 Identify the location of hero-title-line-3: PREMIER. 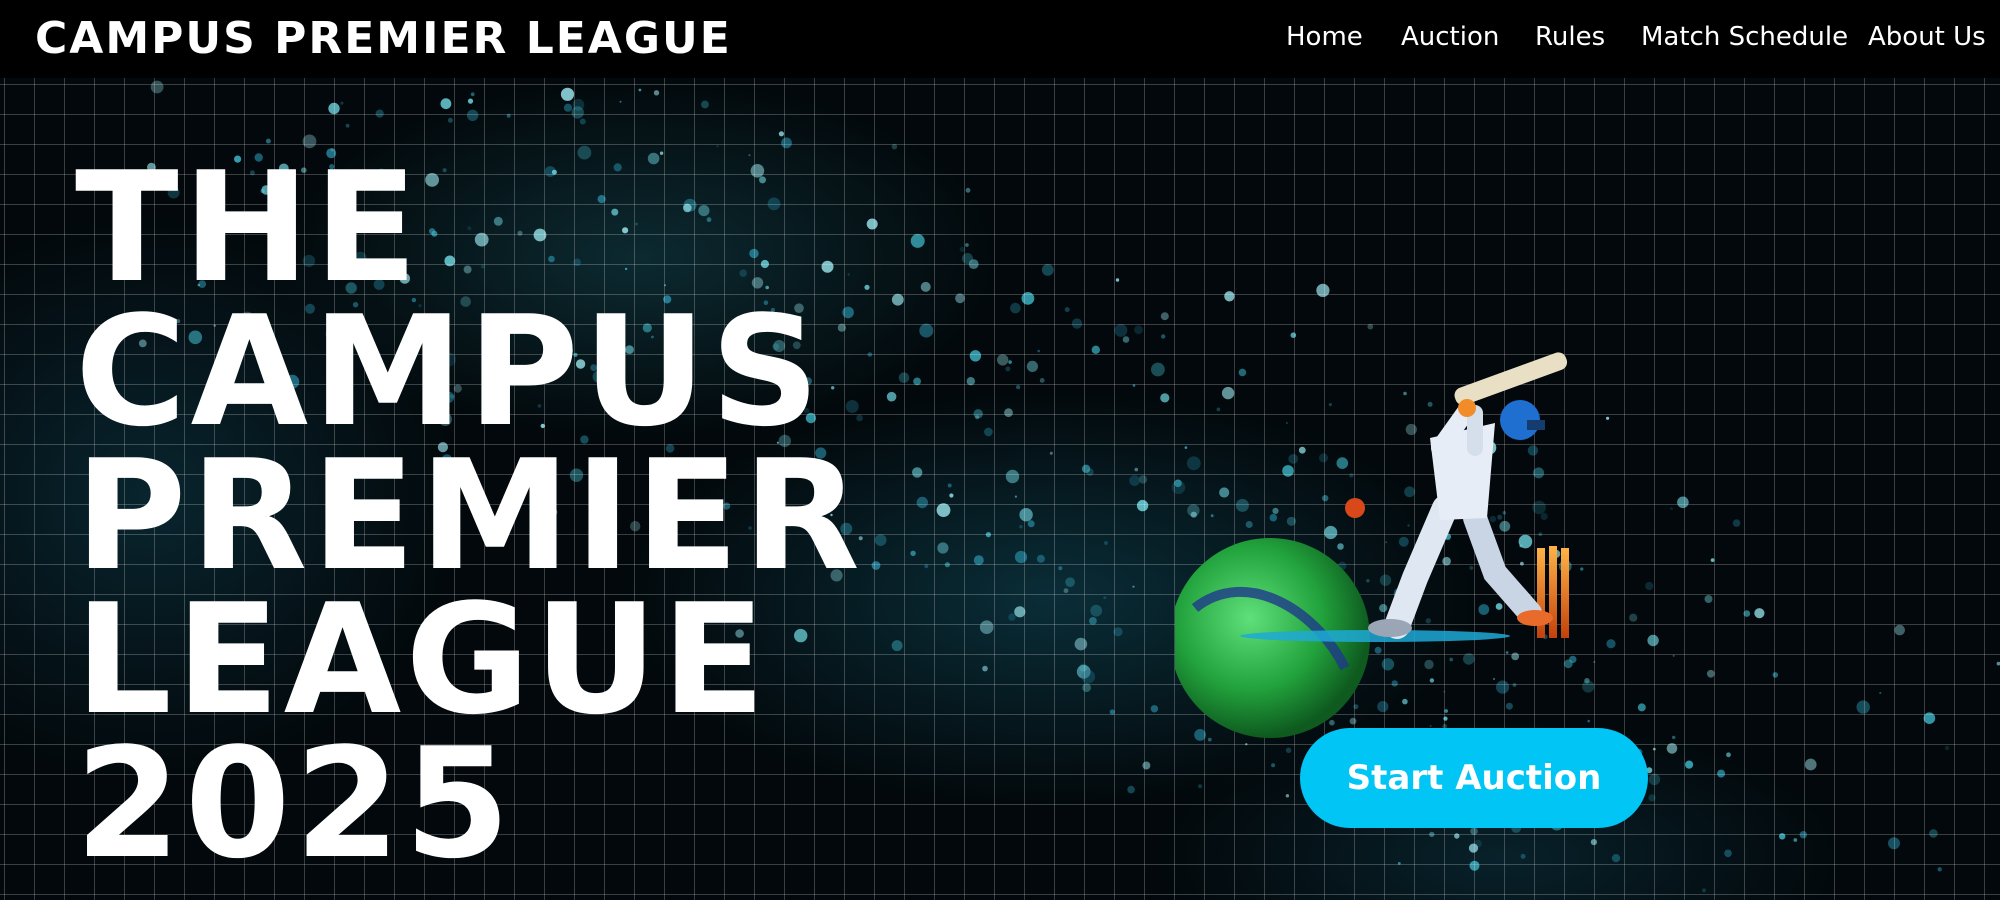
(469, 515).